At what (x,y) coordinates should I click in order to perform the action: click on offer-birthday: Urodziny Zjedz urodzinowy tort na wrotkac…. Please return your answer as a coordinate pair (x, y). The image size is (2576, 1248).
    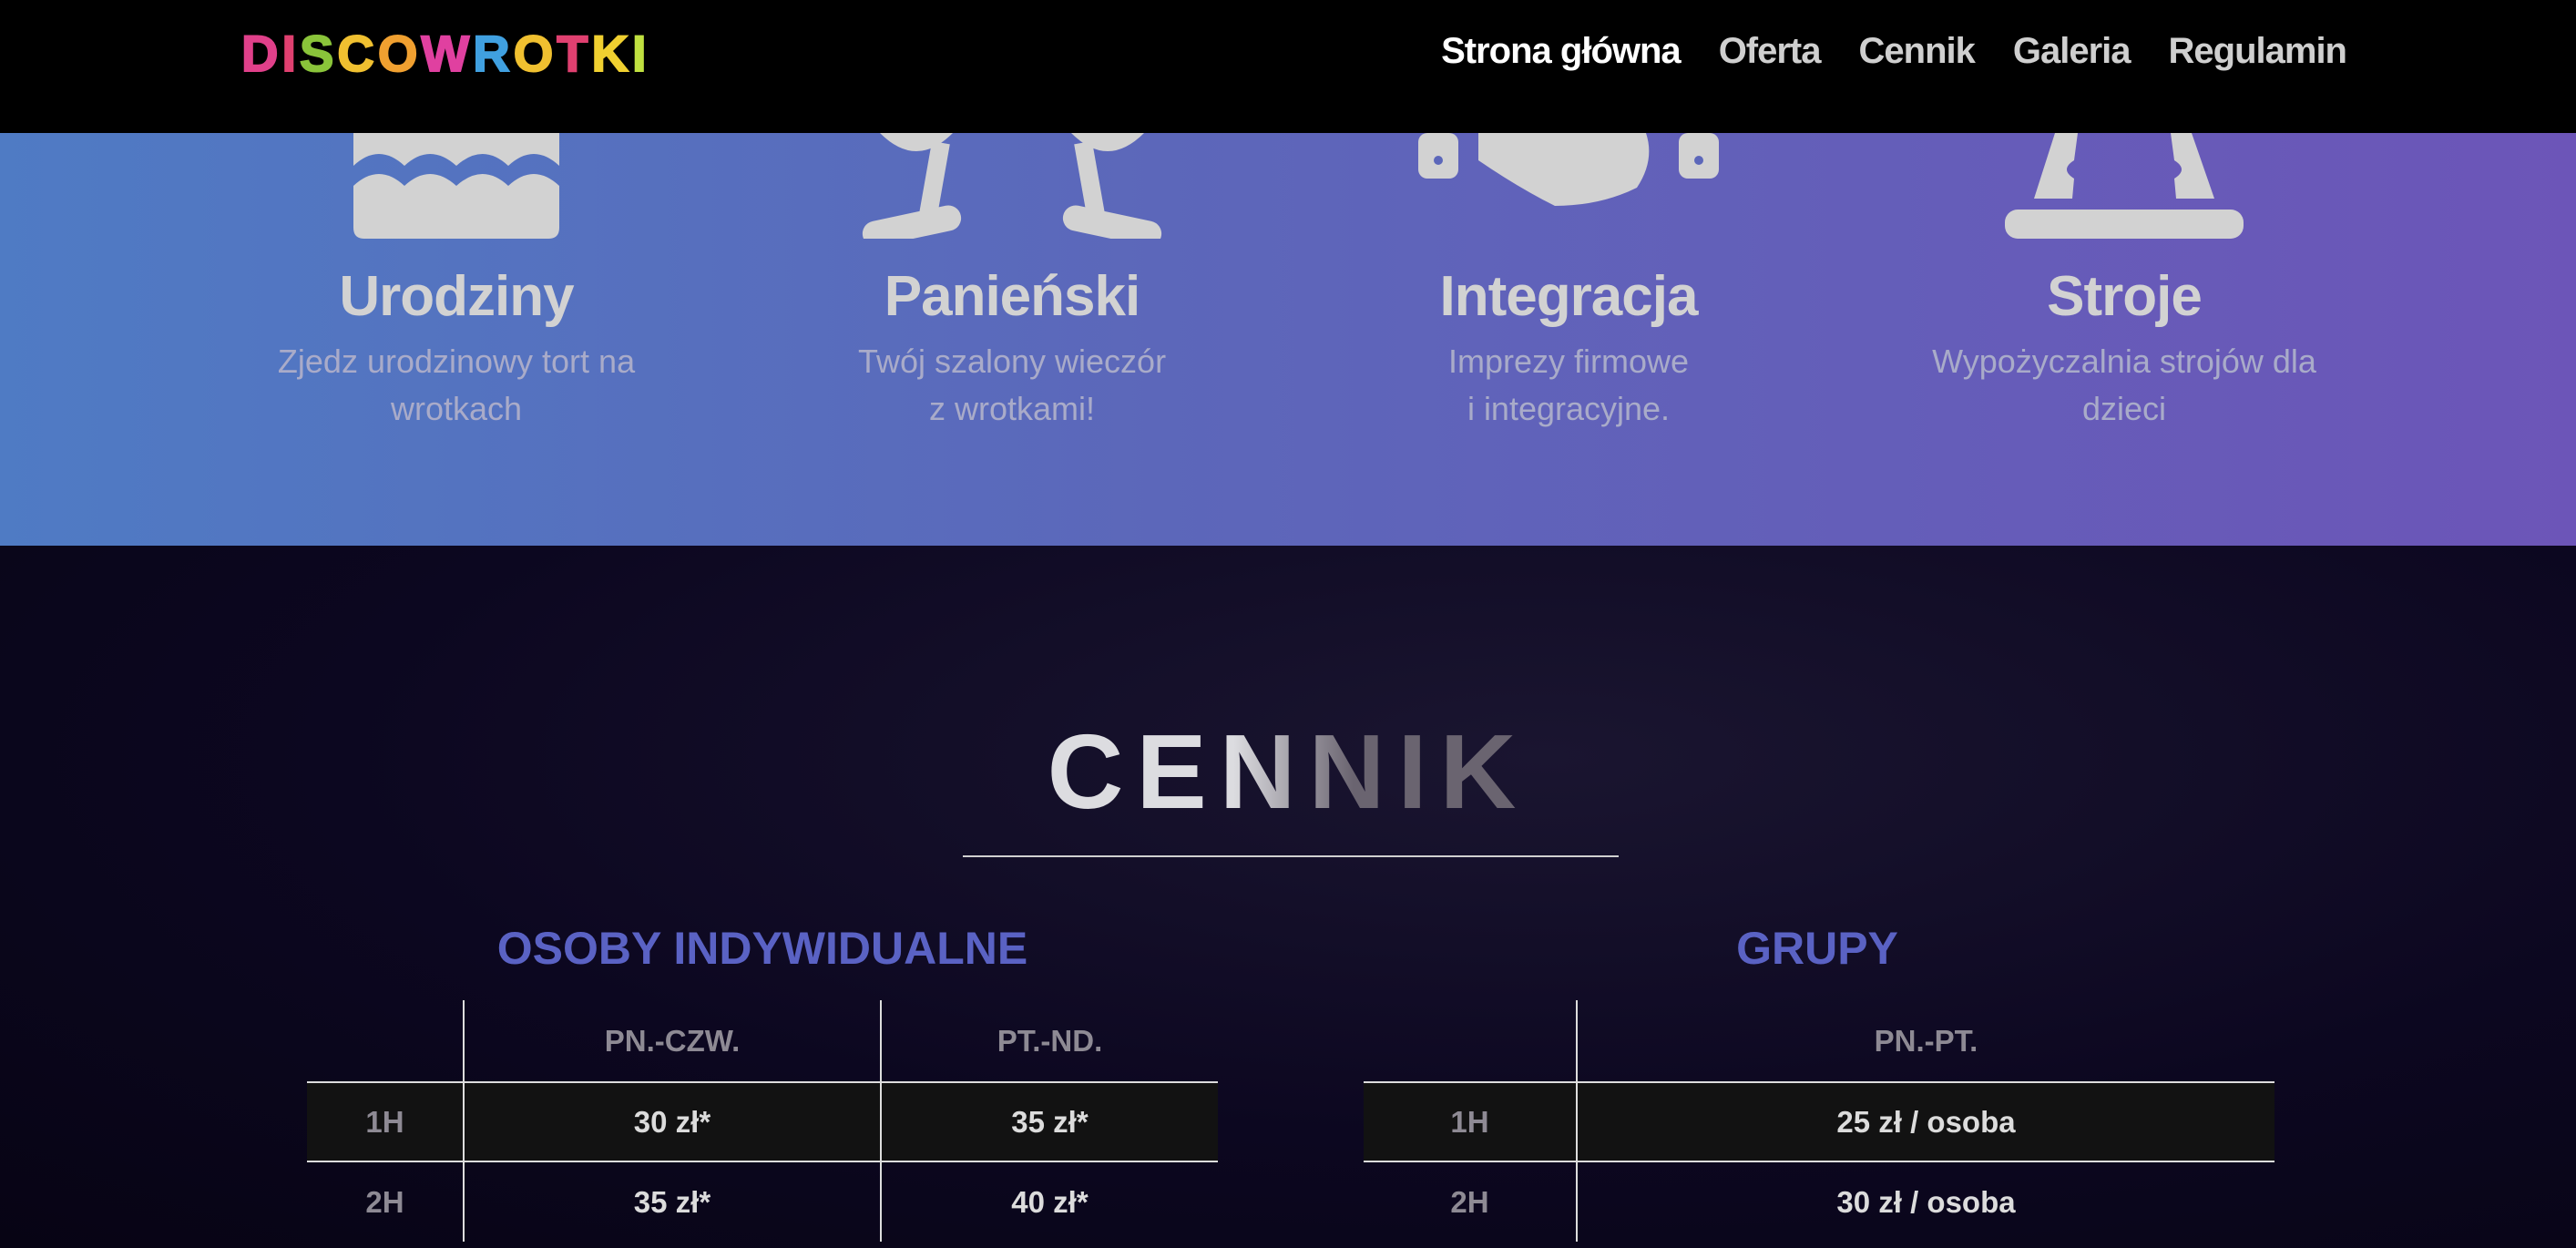
    Looking at the image, I should click on (456, 283).